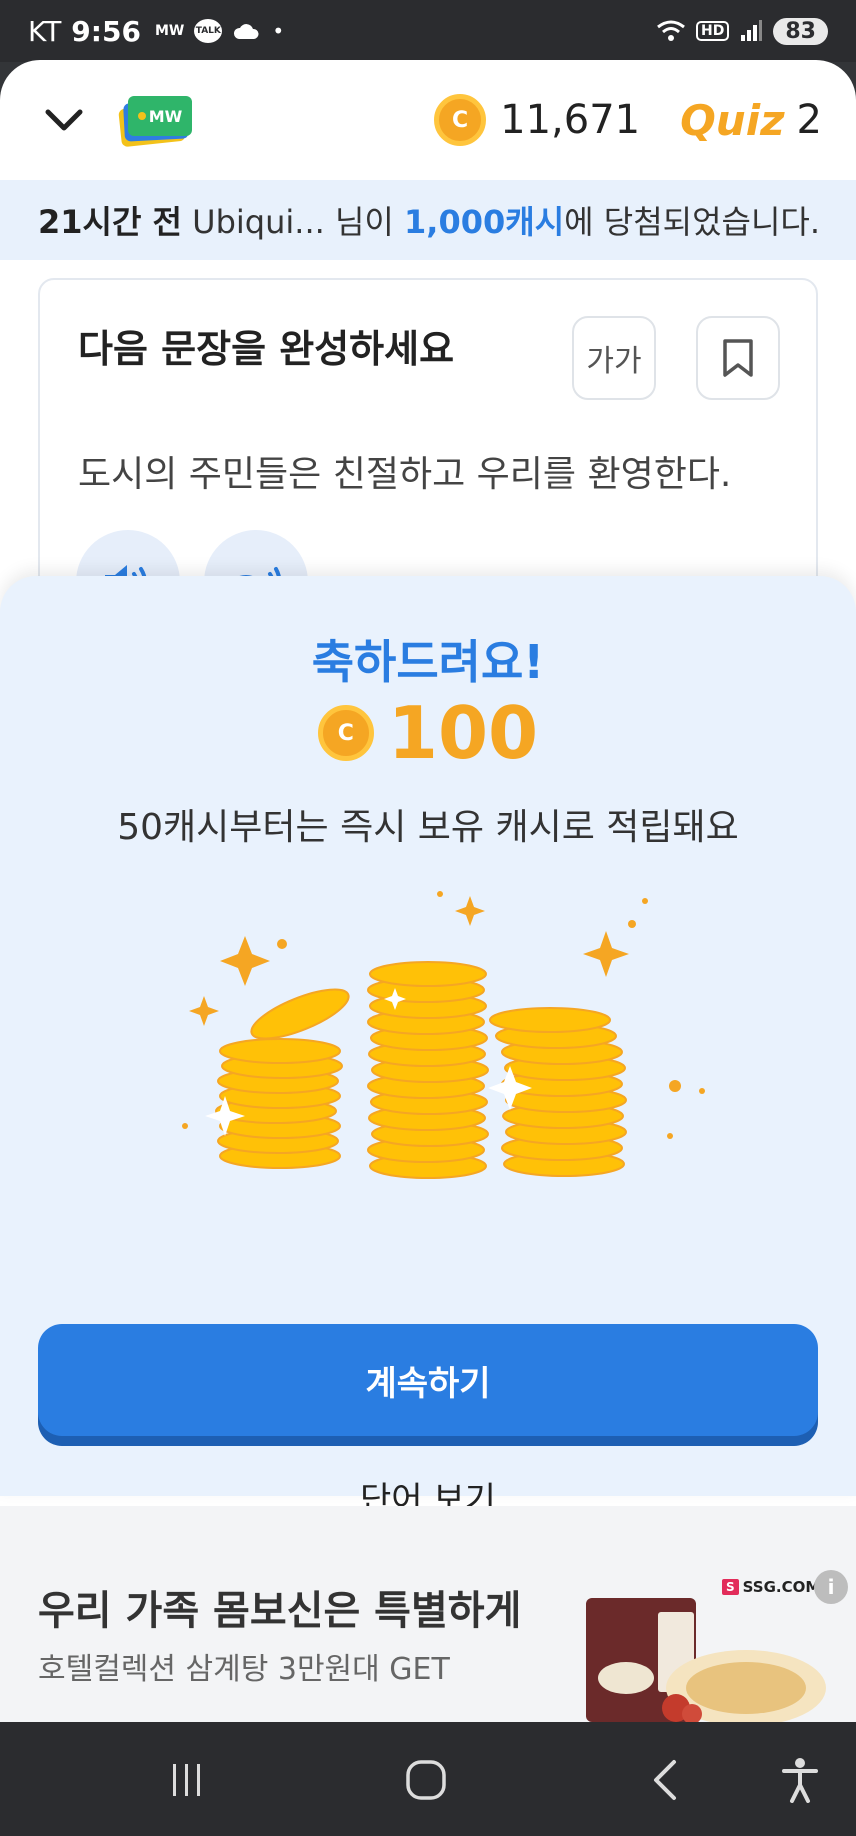 This screenshot has width=856, height=1836. I want to click on ad-brand: S SSG.COM, so click(771, 1587).